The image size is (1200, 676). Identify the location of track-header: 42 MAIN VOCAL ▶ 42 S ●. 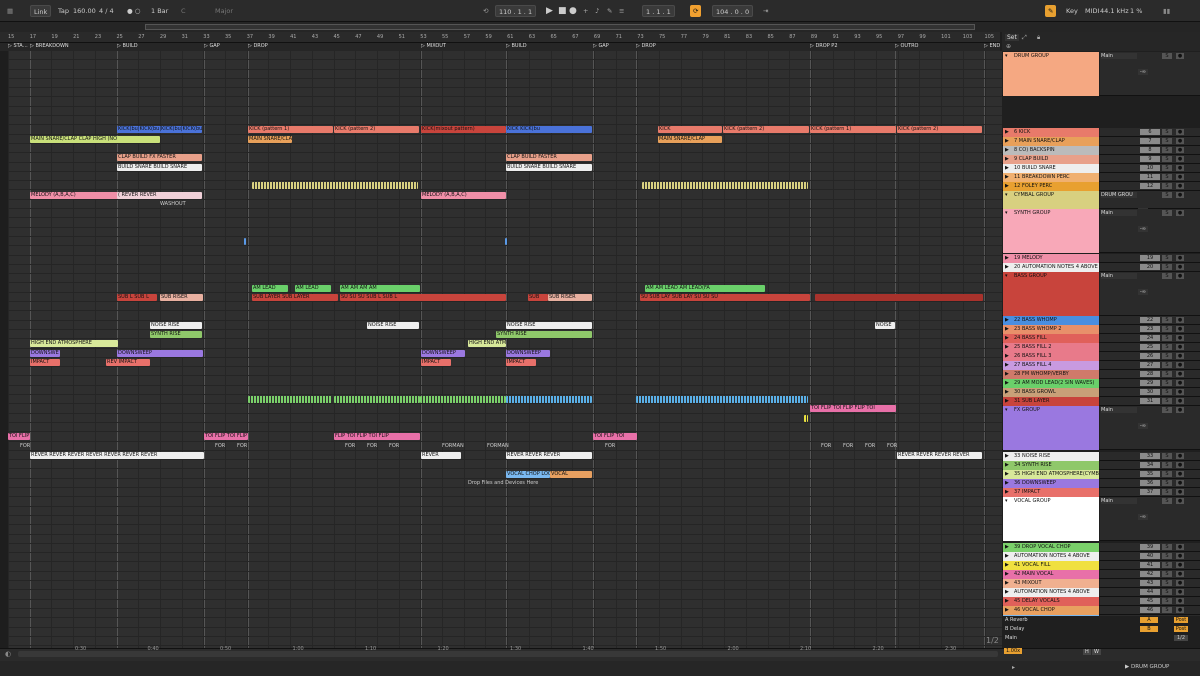
(1101, 574).